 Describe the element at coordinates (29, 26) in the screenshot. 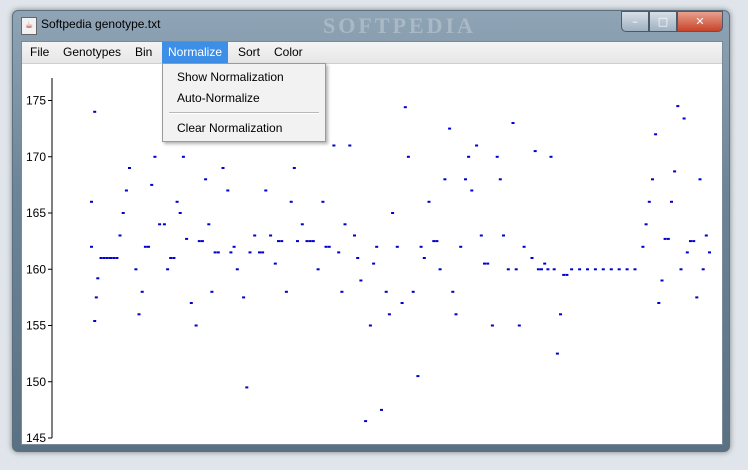

I see `java-app-icon: ☕` at that location.